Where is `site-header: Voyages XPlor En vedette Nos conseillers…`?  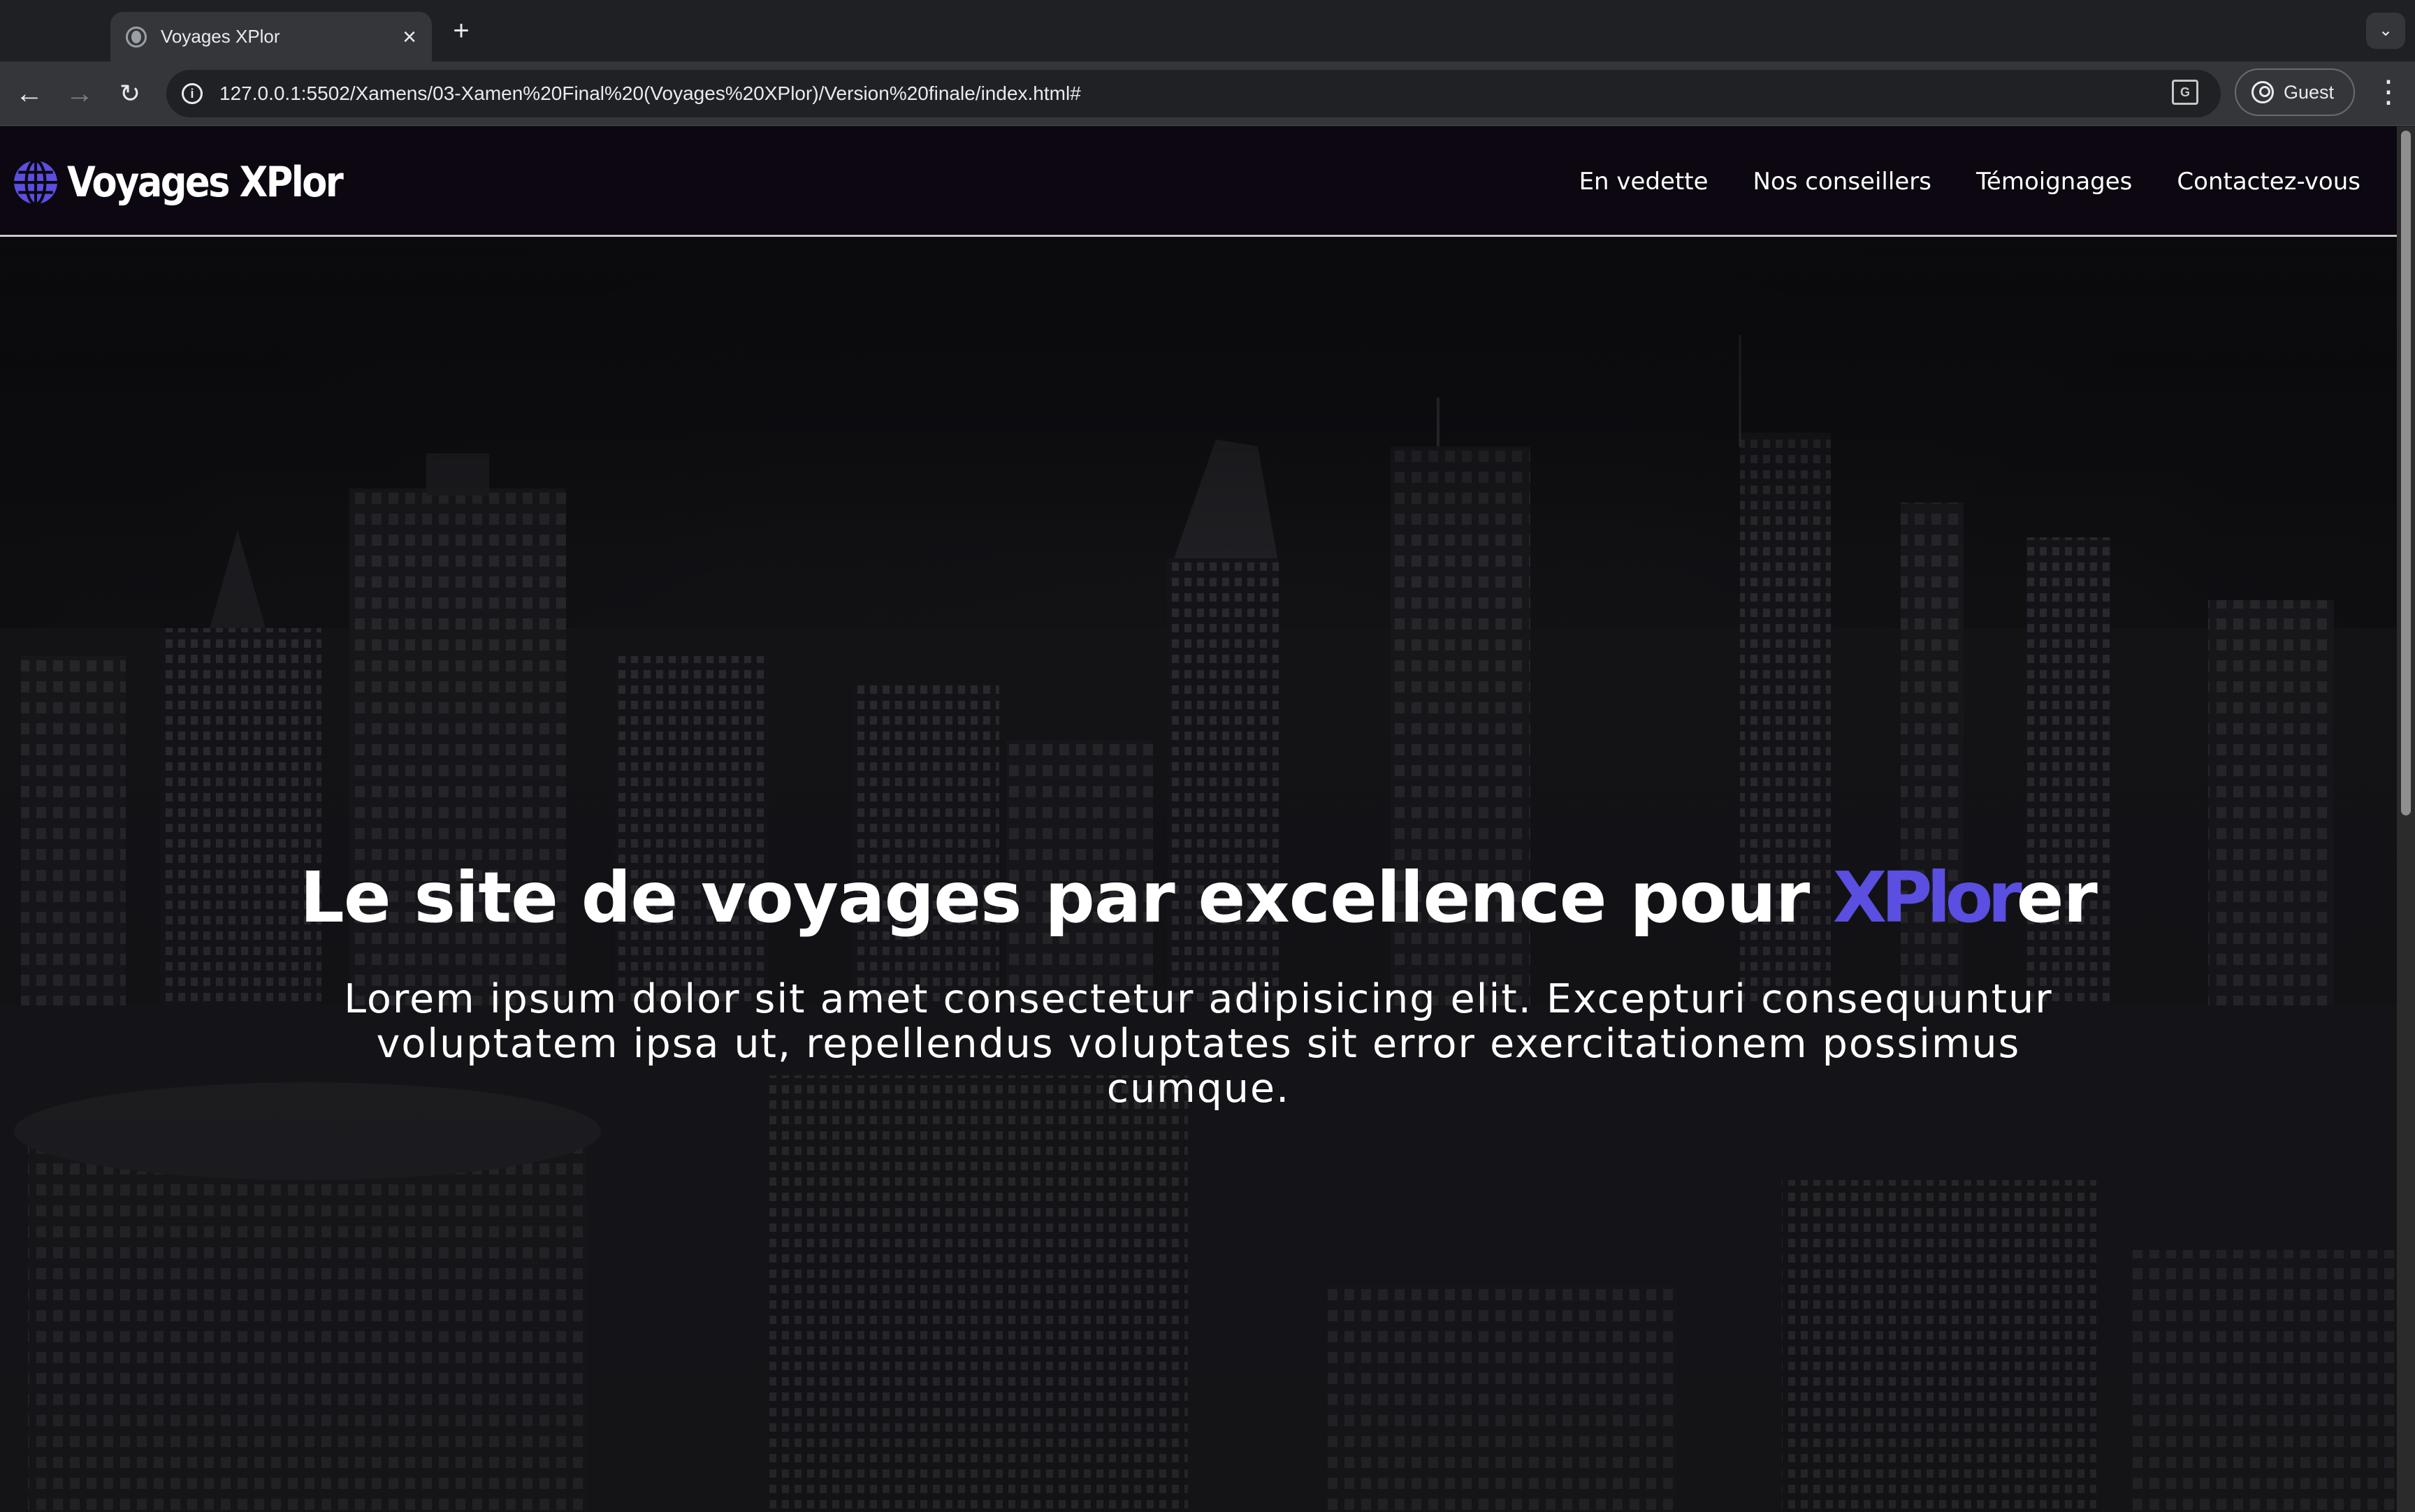
site-header: Voyages XPlor En vedette Nos conseillers… is located at coordinates (1198, 181).